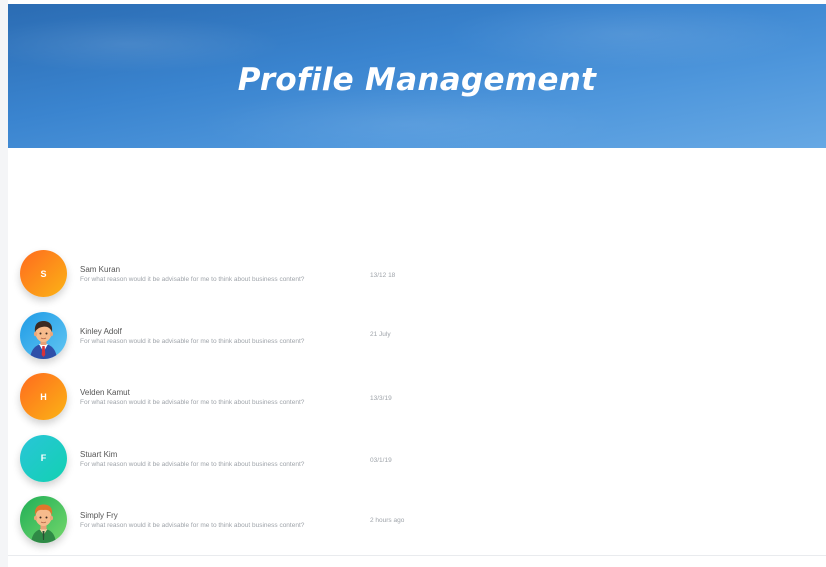 The height and width of the screenshot is (567, 826). Describe the element at coordinates (417, 80) in the screenshot. I see `page-title: Profile Management` at that location.